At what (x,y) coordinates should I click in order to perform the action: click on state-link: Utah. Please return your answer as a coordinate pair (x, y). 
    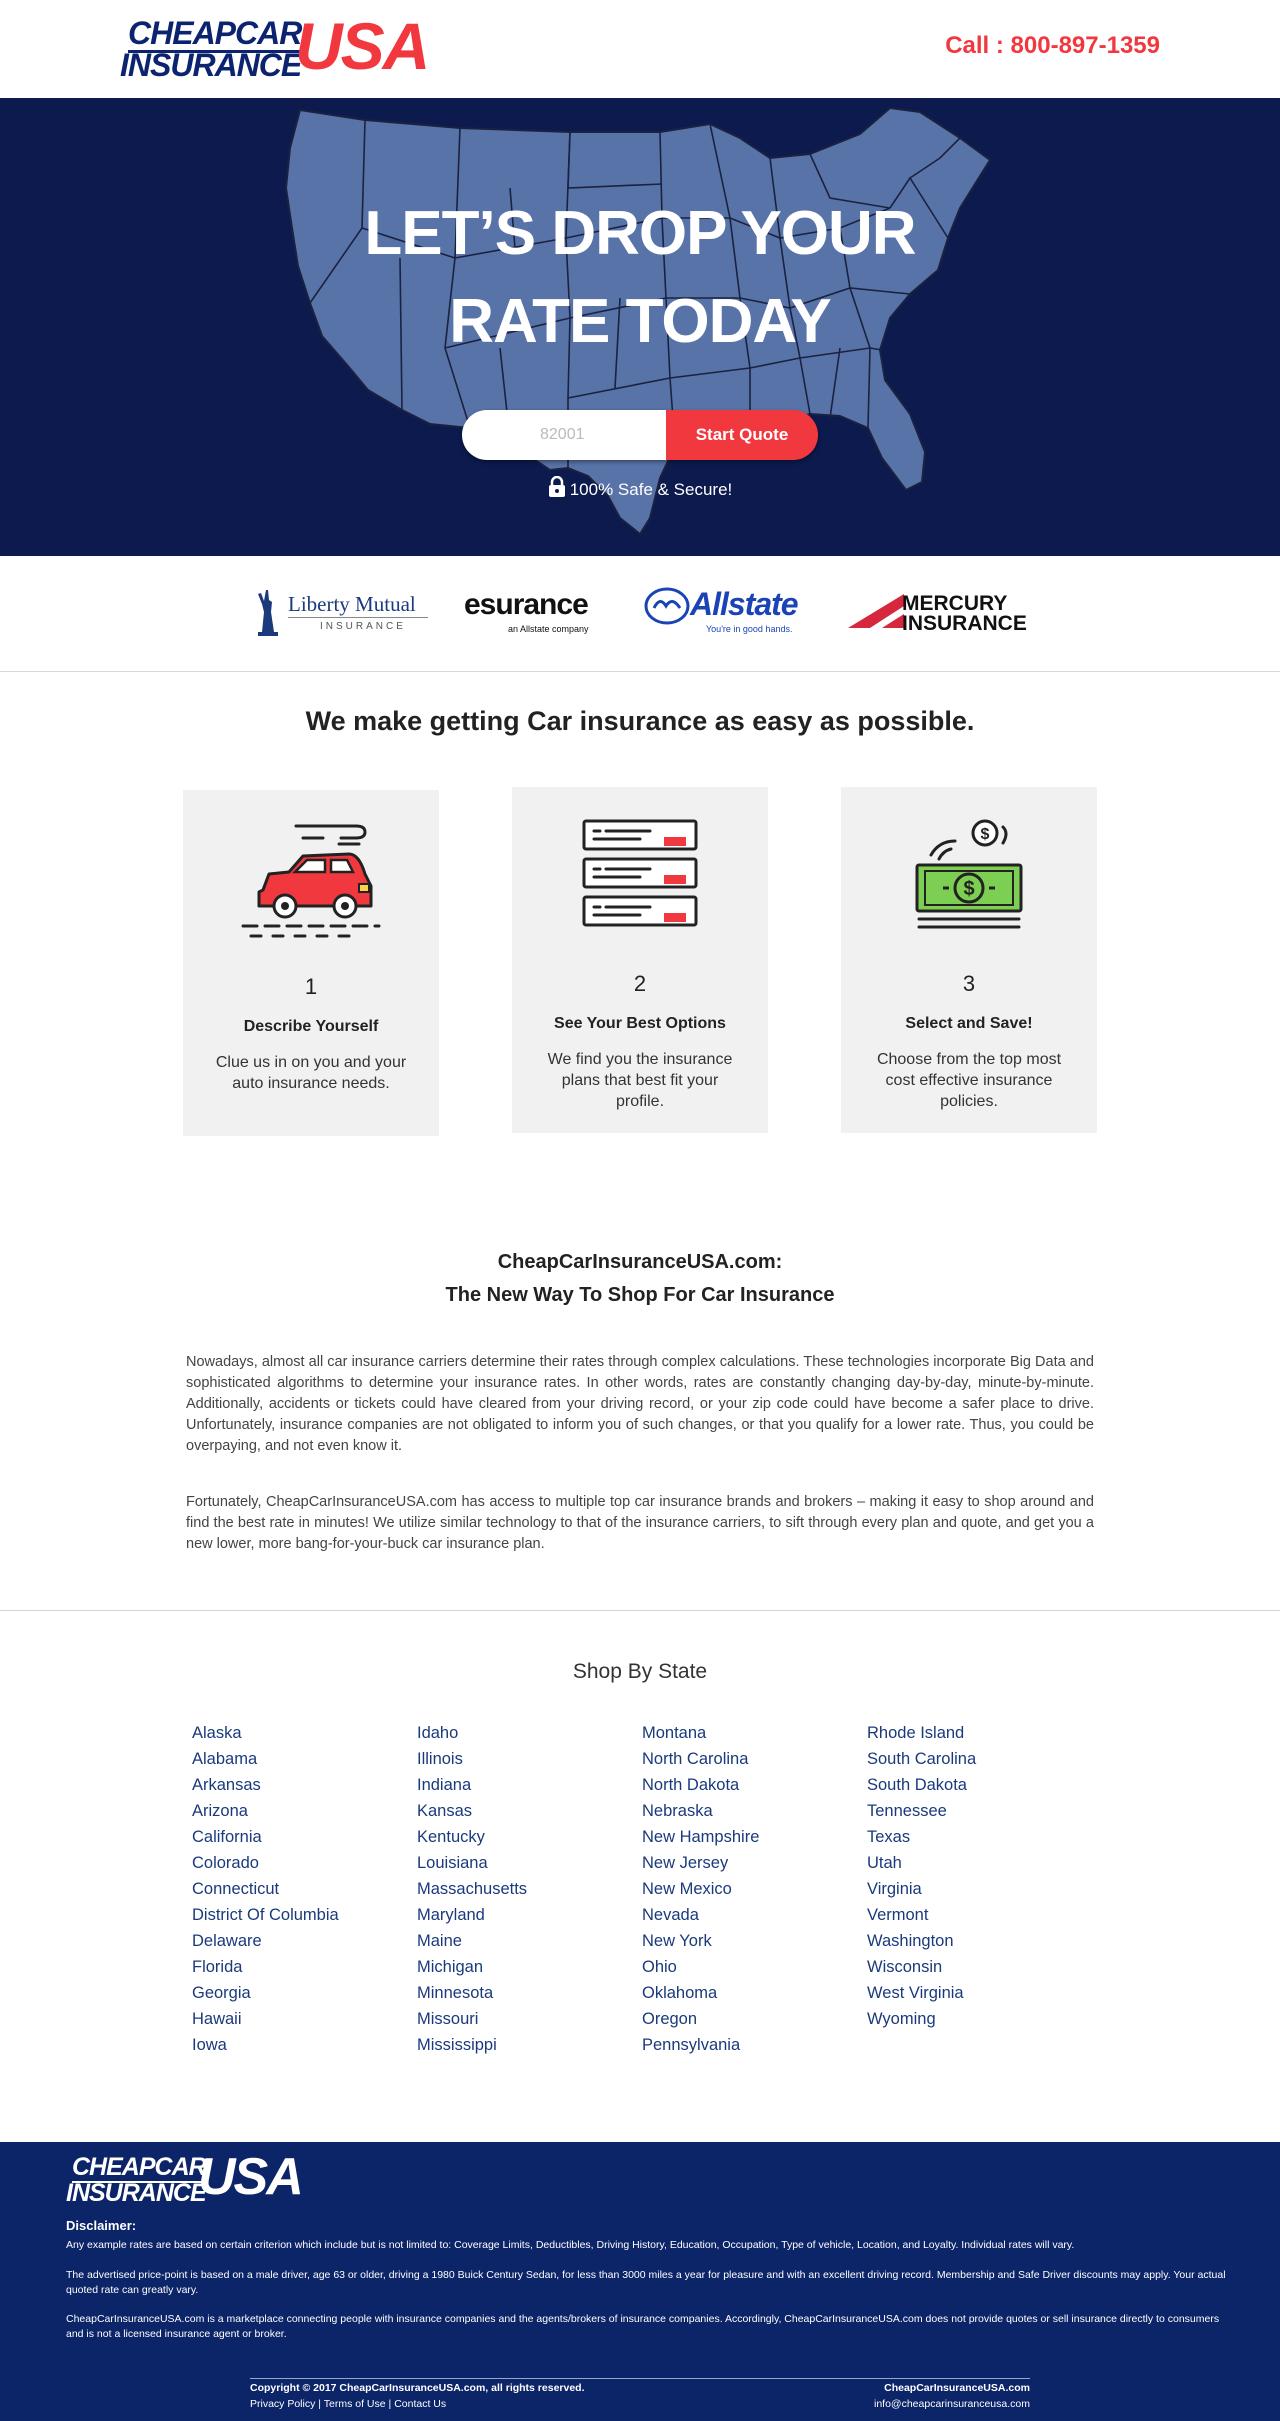
    Looking at the image, I should click on (977, 1863).